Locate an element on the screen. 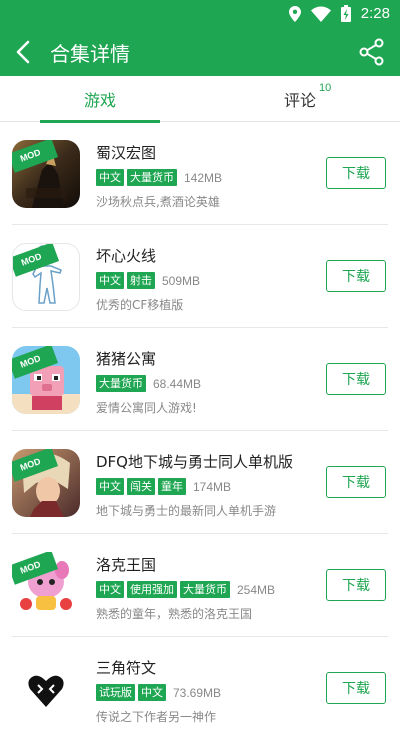 The width and height of the screenshot is (400, 740). file-size: 68.44MB is located at coordinates (177, 383).